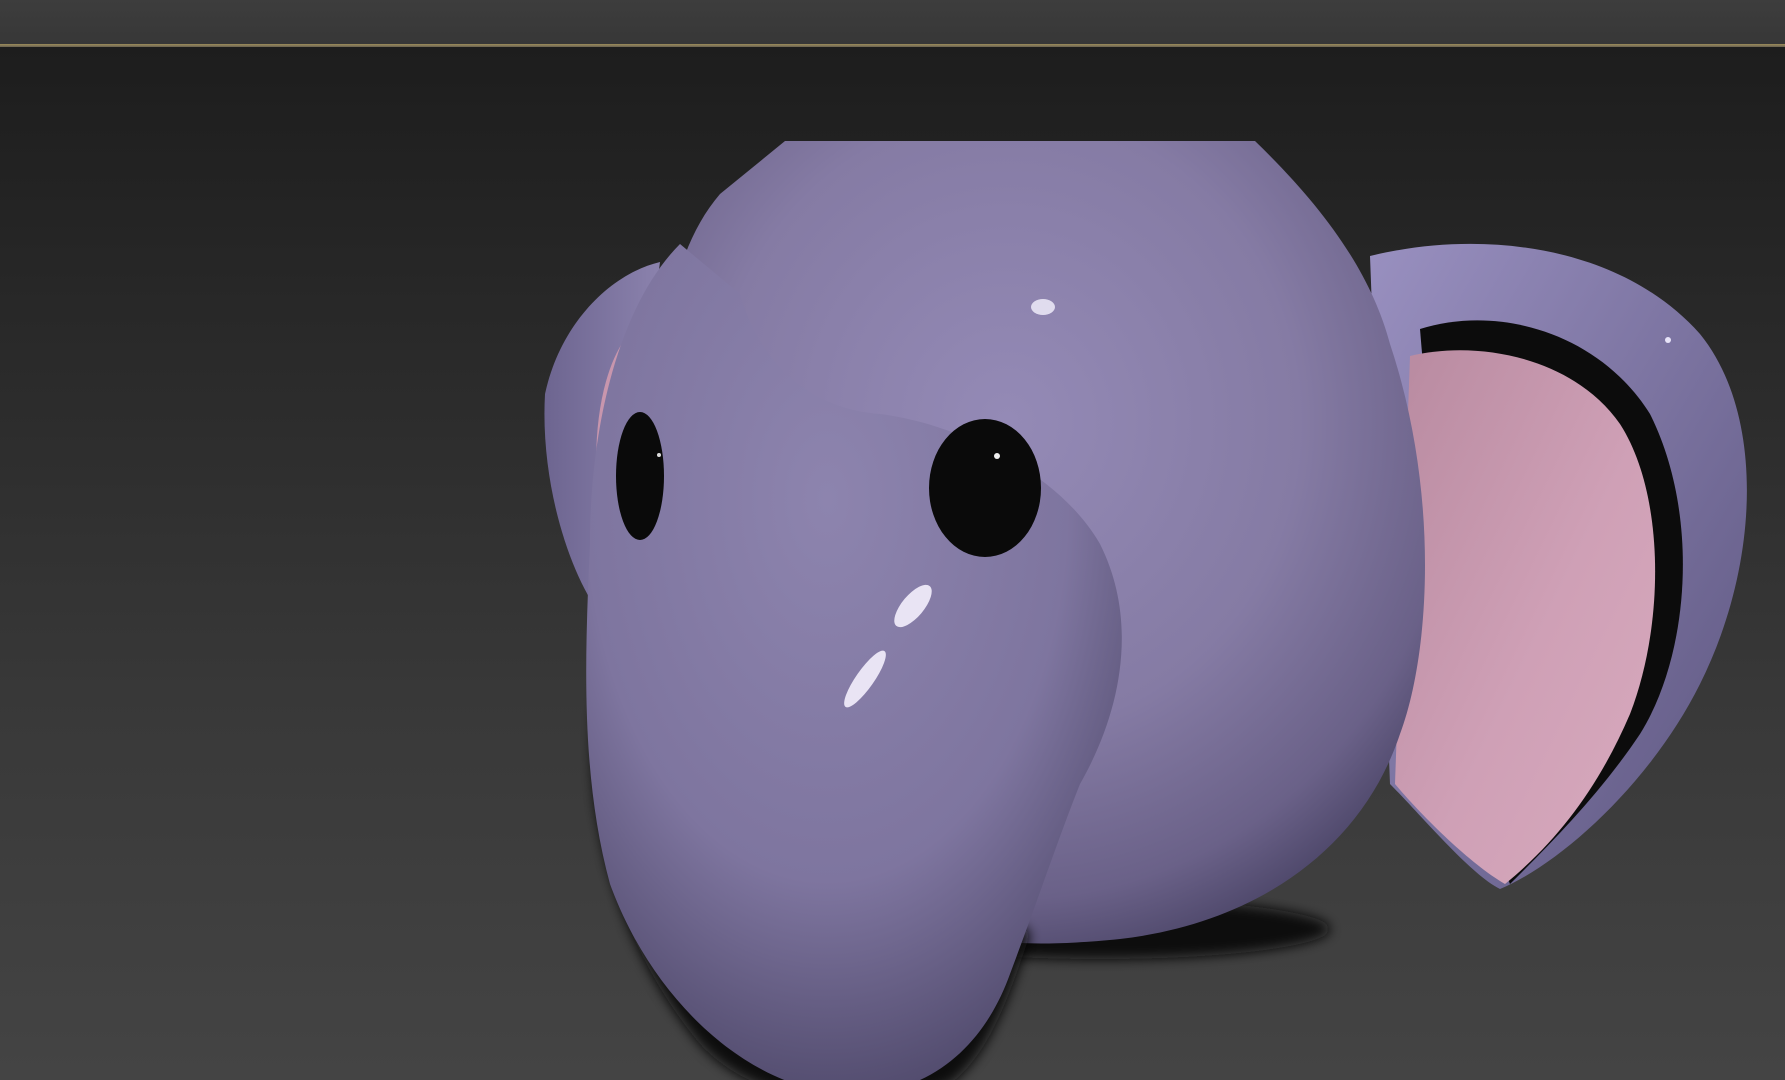 This screenshot has height=1080, width=1785. What do you see at coordinates (997, 456) in the screenshot?
I see `right-eye-highlight` at bounding box center [997, 456].